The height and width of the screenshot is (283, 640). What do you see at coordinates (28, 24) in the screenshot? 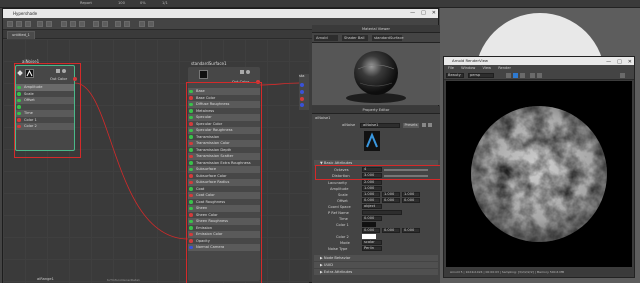
I see `output-connections-icon` at bounding box center [28, 24].